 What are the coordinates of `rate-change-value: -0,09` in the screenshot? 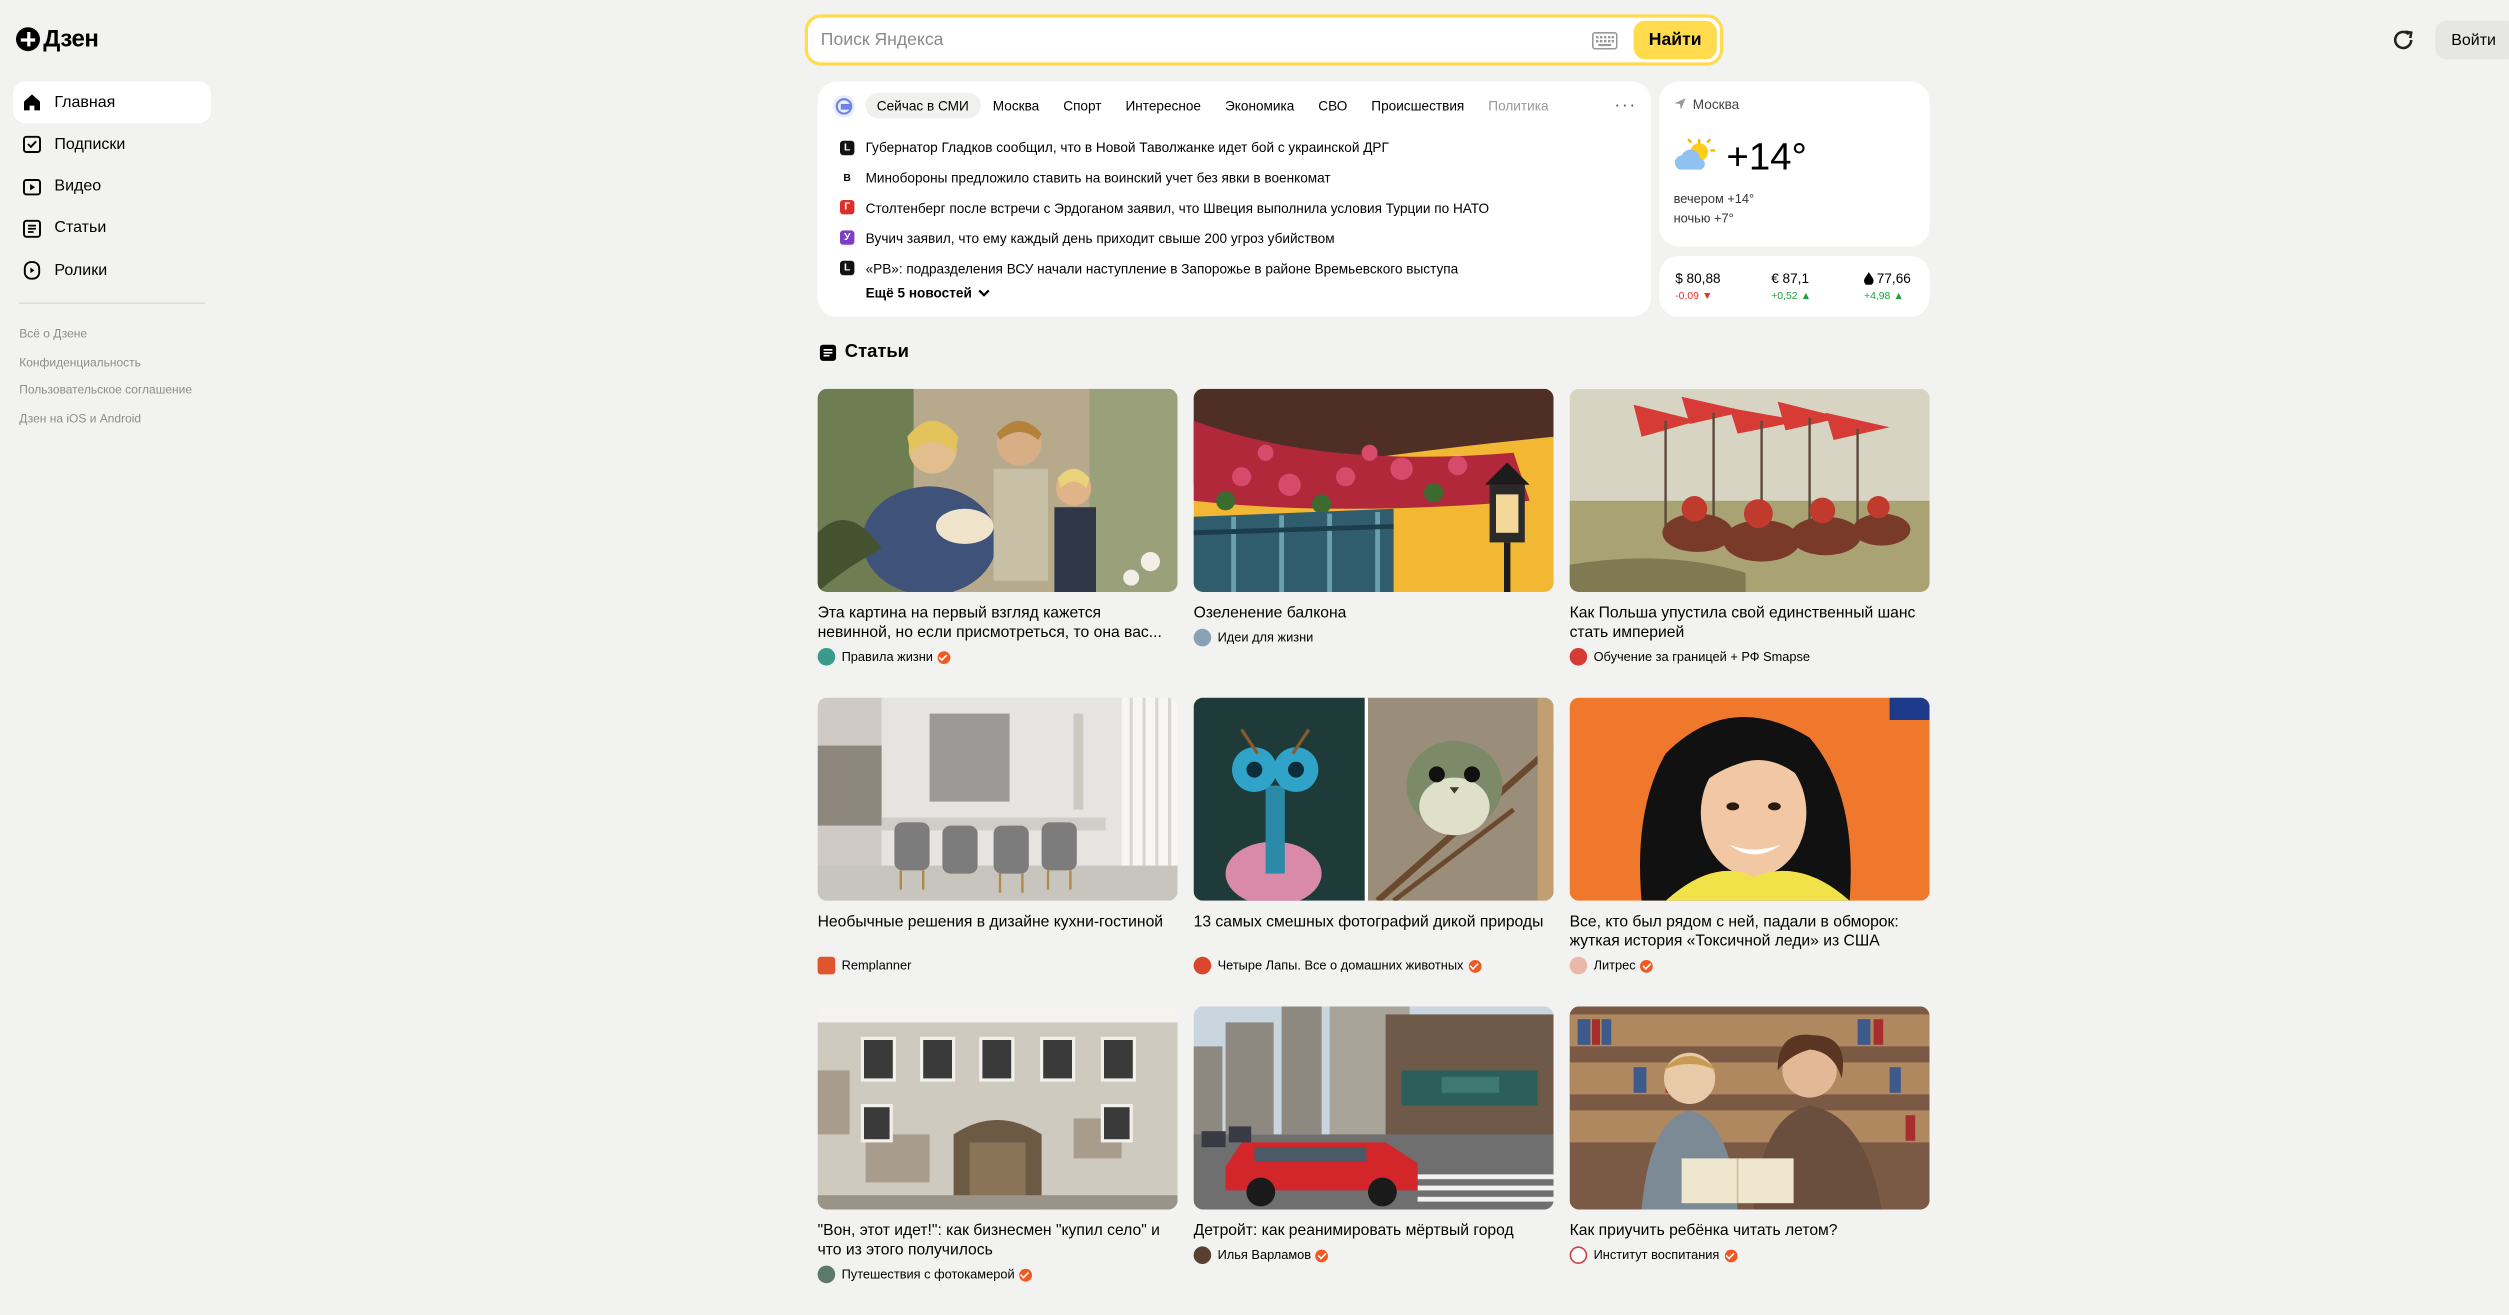 It's located at (1687, 297).